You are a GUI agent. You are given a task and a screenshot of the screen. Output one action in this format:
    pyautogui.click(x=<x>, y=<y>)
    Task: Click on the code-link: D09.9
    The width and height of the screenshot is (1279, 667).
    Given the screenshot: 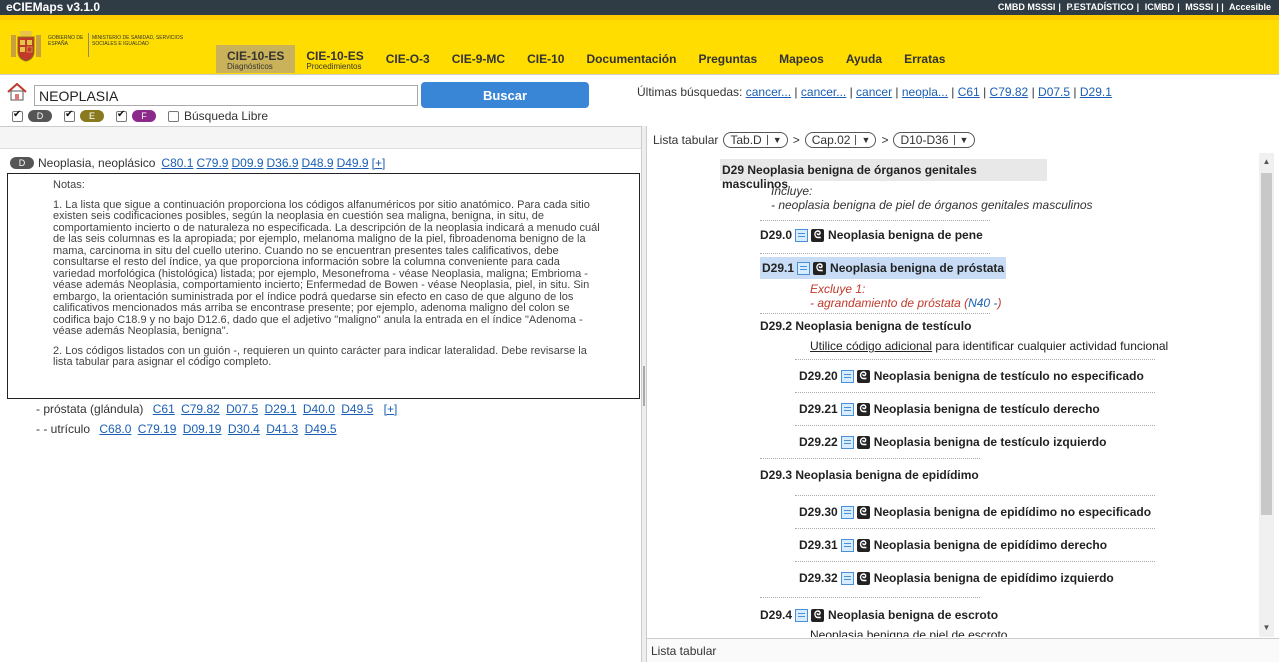 What is the action you would take?
    pyautogui.click(x=247, y=163)
    